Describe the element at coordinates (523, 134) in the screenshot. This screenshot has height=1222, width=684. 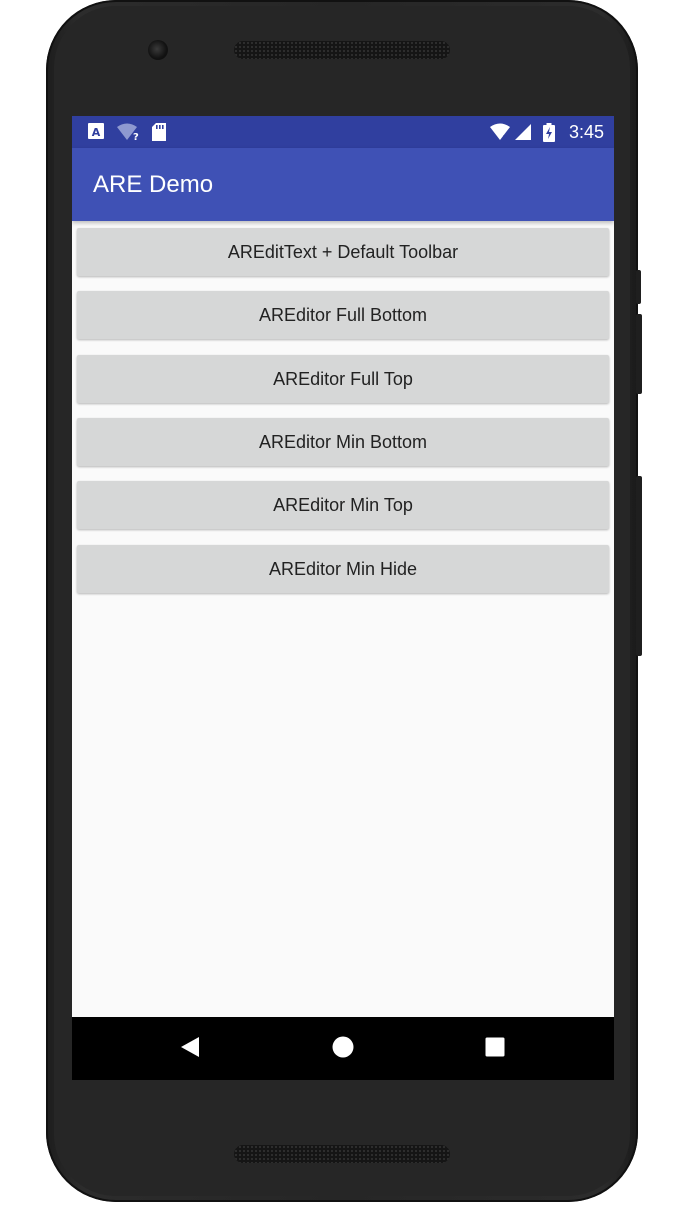
I see `cell-signal-icon` at that location.